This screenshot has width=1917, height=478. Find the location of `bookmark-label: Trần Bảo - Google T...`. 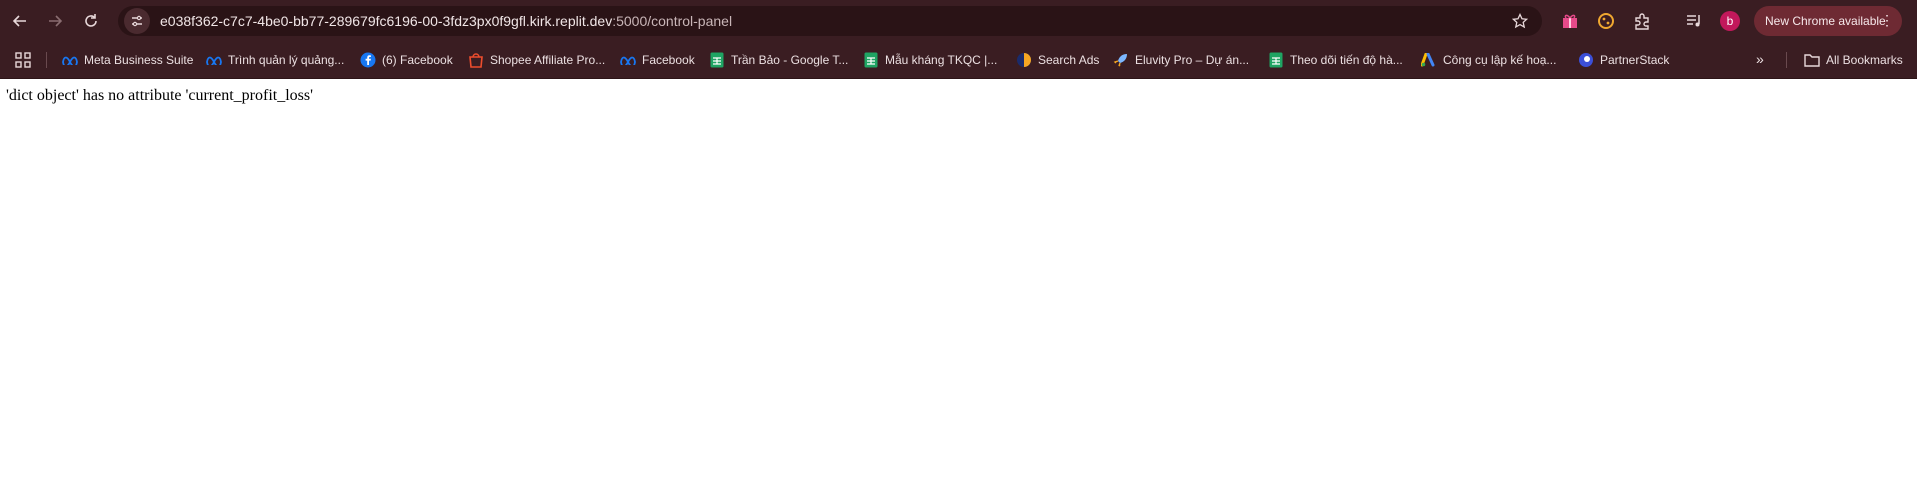

bookmark-label: Trần Bảo - Google T... is located at coordinates (790, 60).